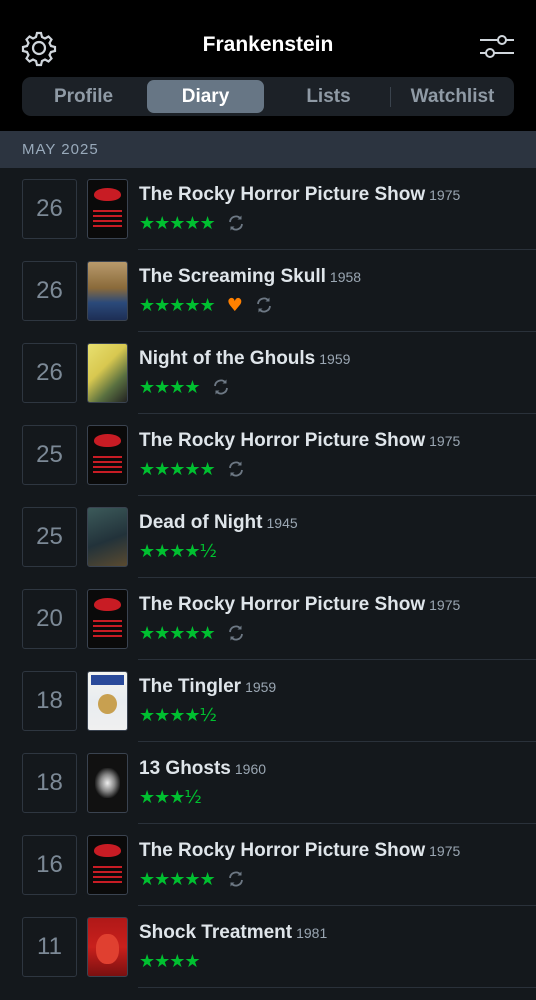 The height and width of the screenshot is (1000, 536). I want to click on film-year: 1958, so click(345, 277).